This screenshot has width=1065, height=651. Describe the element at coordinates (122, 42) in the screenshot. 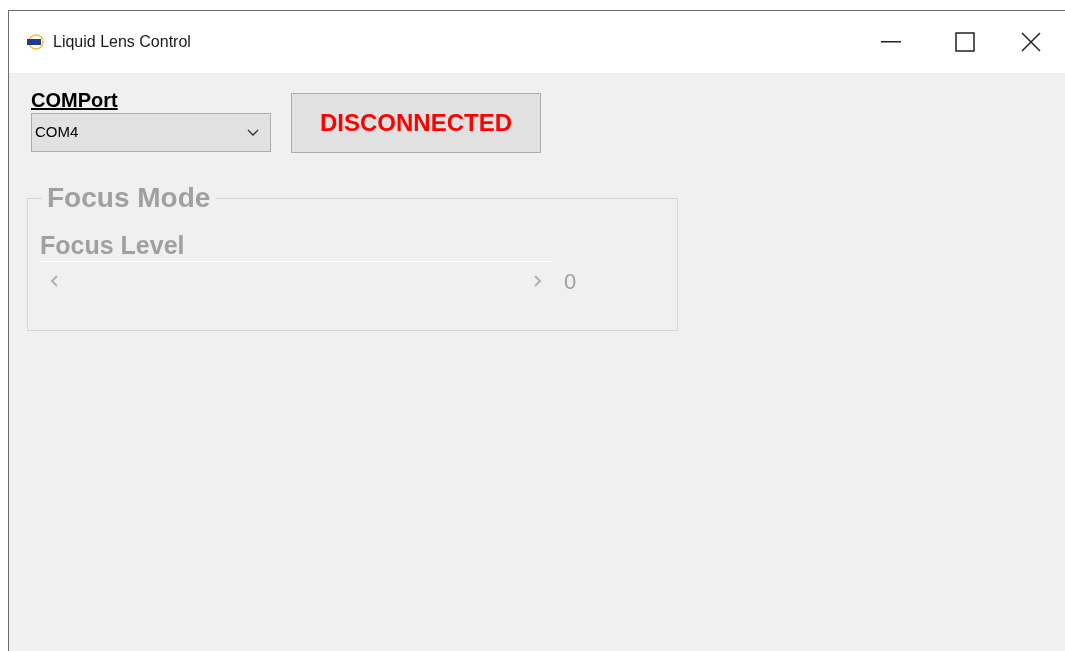

I see `window-title: Liquid Lens Control` at that location.